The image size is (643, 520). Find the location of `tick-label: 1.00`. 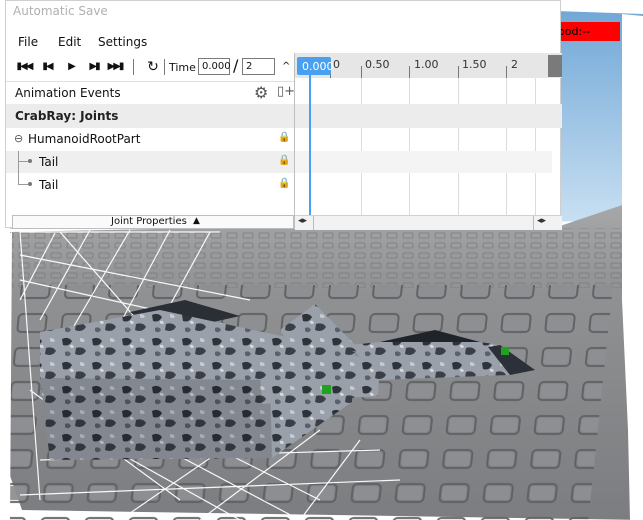

tick-label: 1.00 is located at coordinates (426, 64).